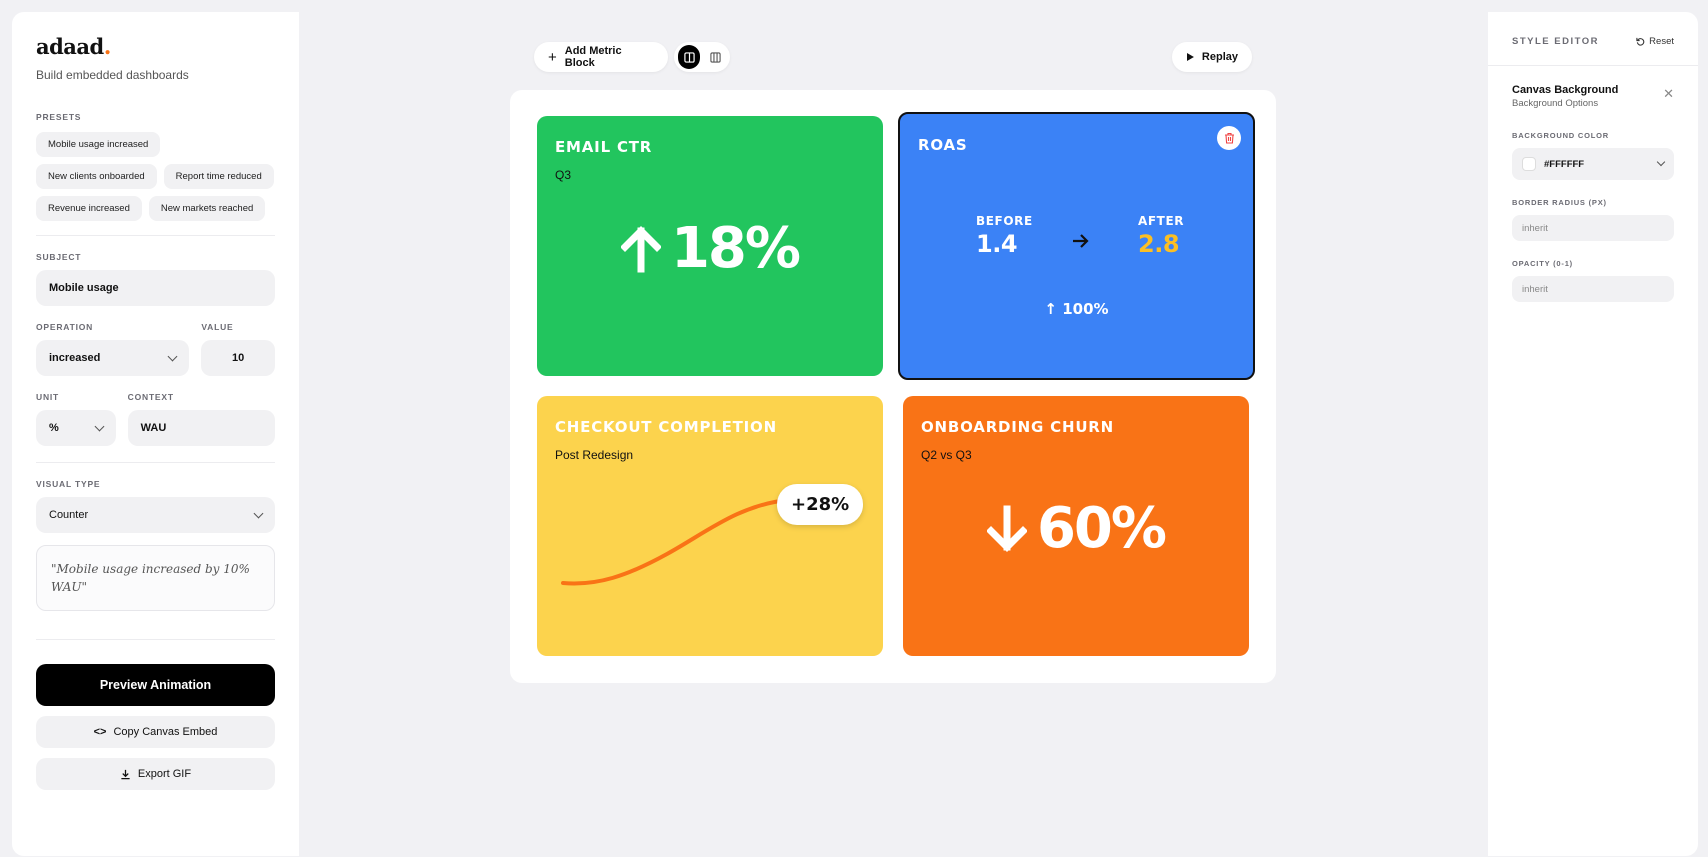 This screenshot has width=1708, height=857. Describe the element at coordinates (89, 208) in the screenshot. I see `preset-chip: Revenue increased` at that location.